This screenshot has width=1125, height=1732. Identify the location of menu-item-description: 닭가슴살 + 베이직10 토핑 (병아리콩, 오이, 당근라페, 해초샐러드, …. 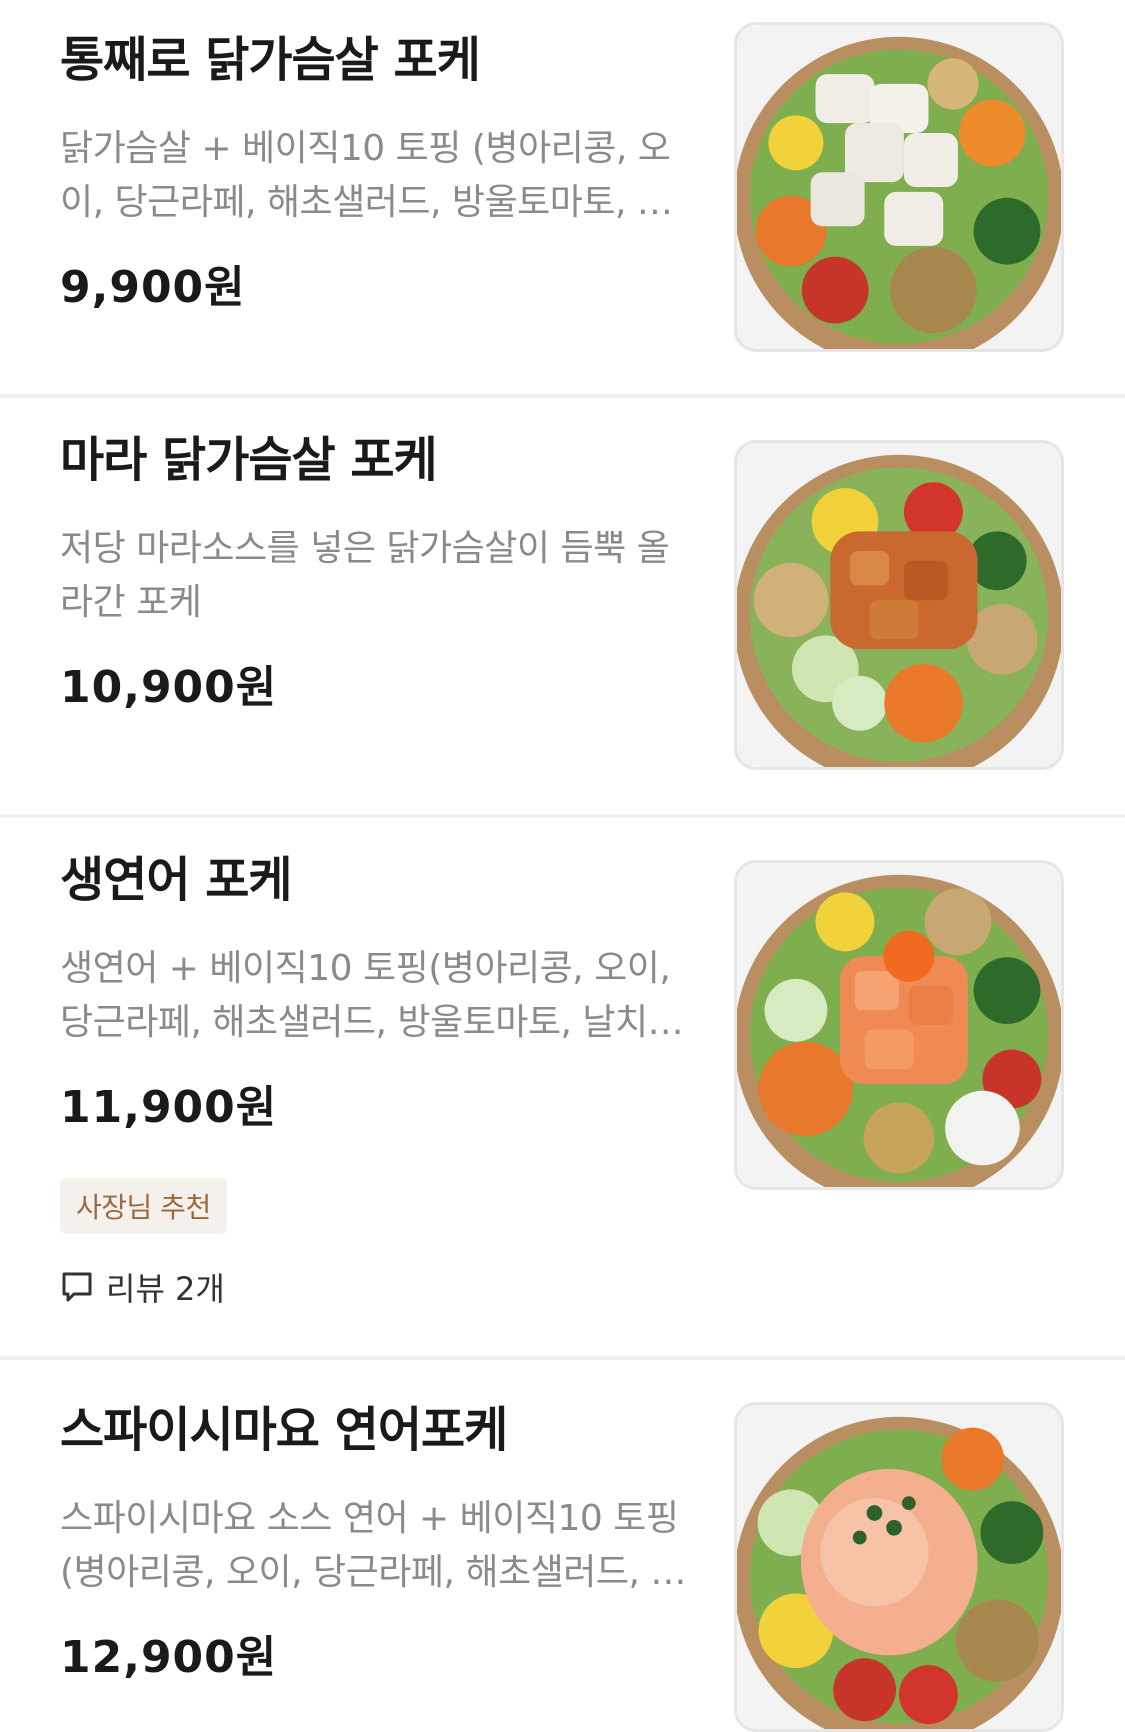
(365, 175).